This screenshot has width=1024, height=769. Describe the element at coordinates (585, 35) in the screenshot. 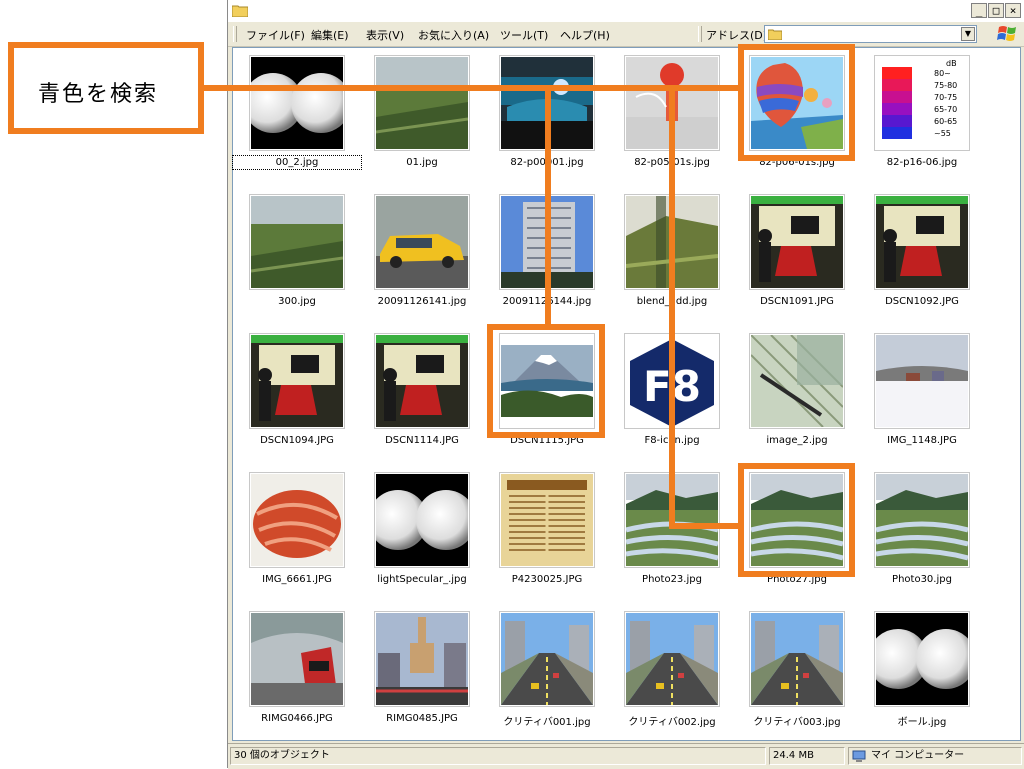

I see `menu-item: ヘルプ(H)` at that location.